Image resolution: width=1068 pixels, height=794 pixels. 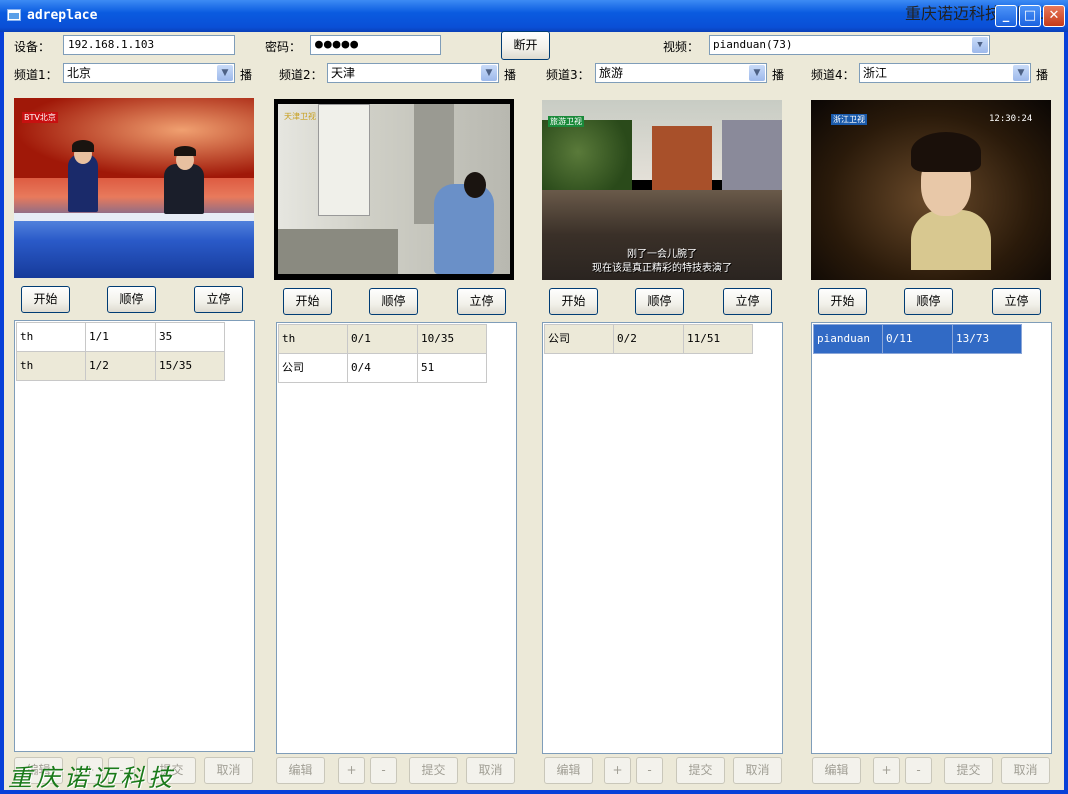 What do you see at coordinates (875, 73) in the screenshot?
I see `channel4-select-value: 浙江` at bounding box center [875, 73].